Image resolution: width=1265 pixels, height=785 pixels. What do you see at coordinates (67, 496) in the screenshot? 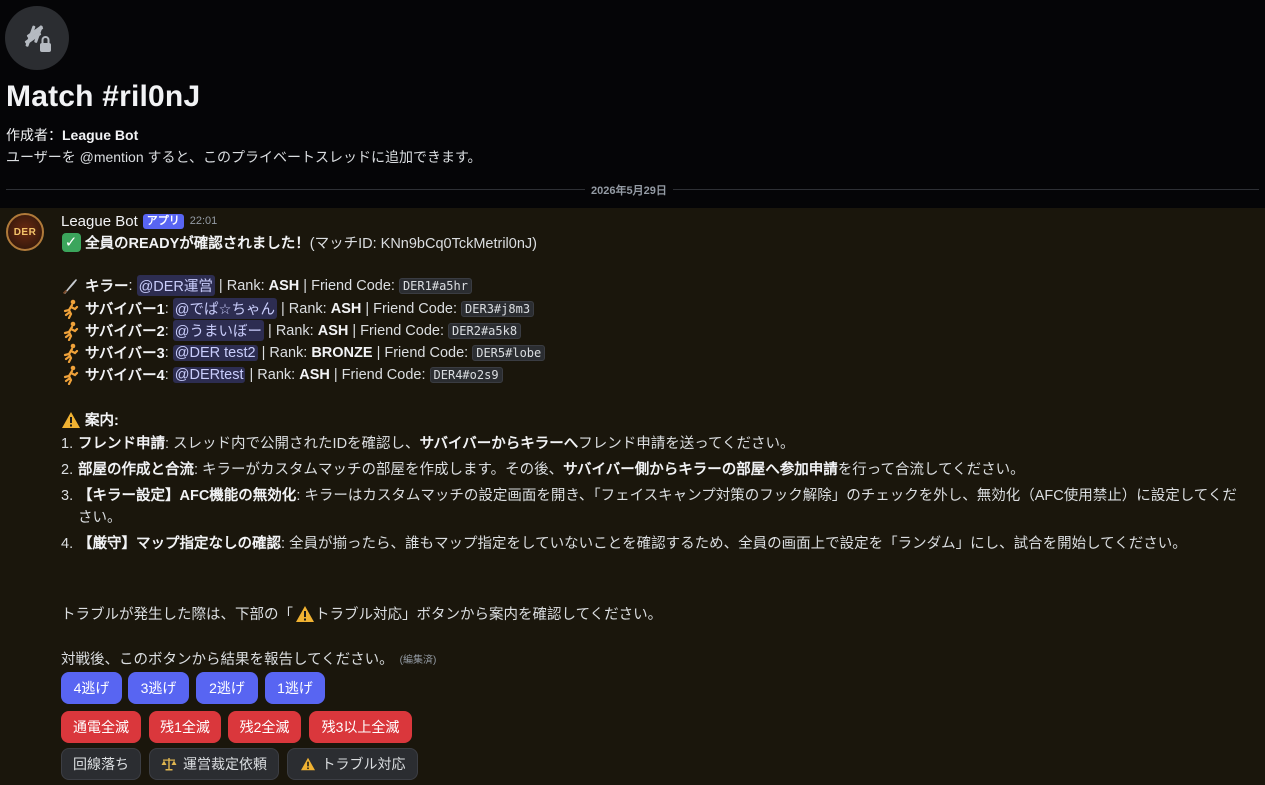
I see `guide-item-number: 3.` at bounding box center [67, 496].